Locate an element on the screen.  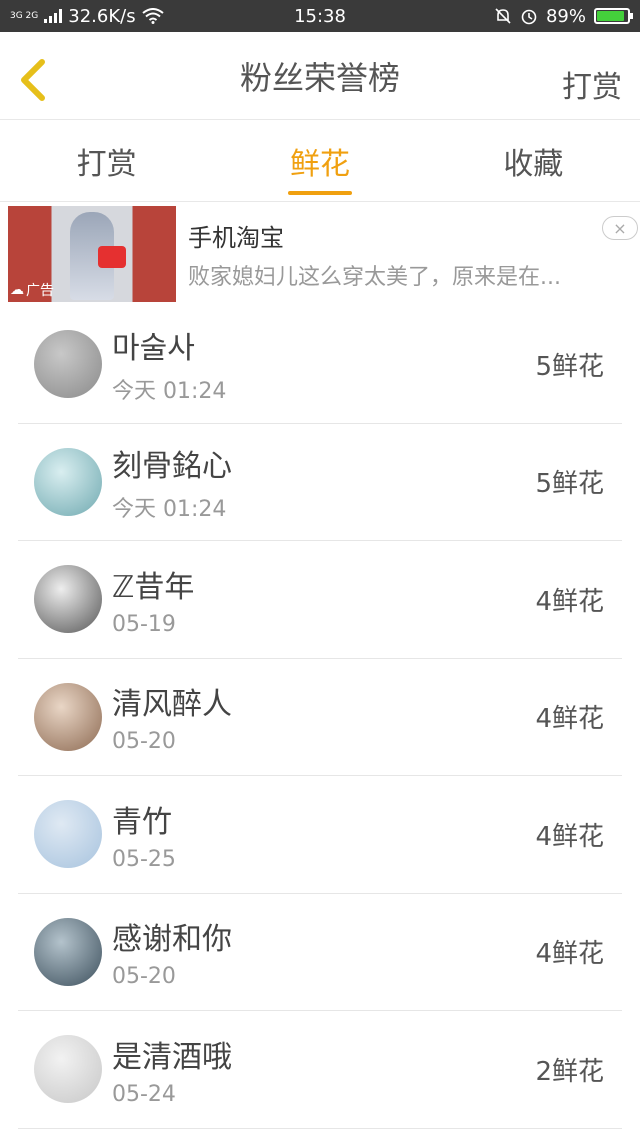
battery-percent: 89% is located at coordinates (565, 16).